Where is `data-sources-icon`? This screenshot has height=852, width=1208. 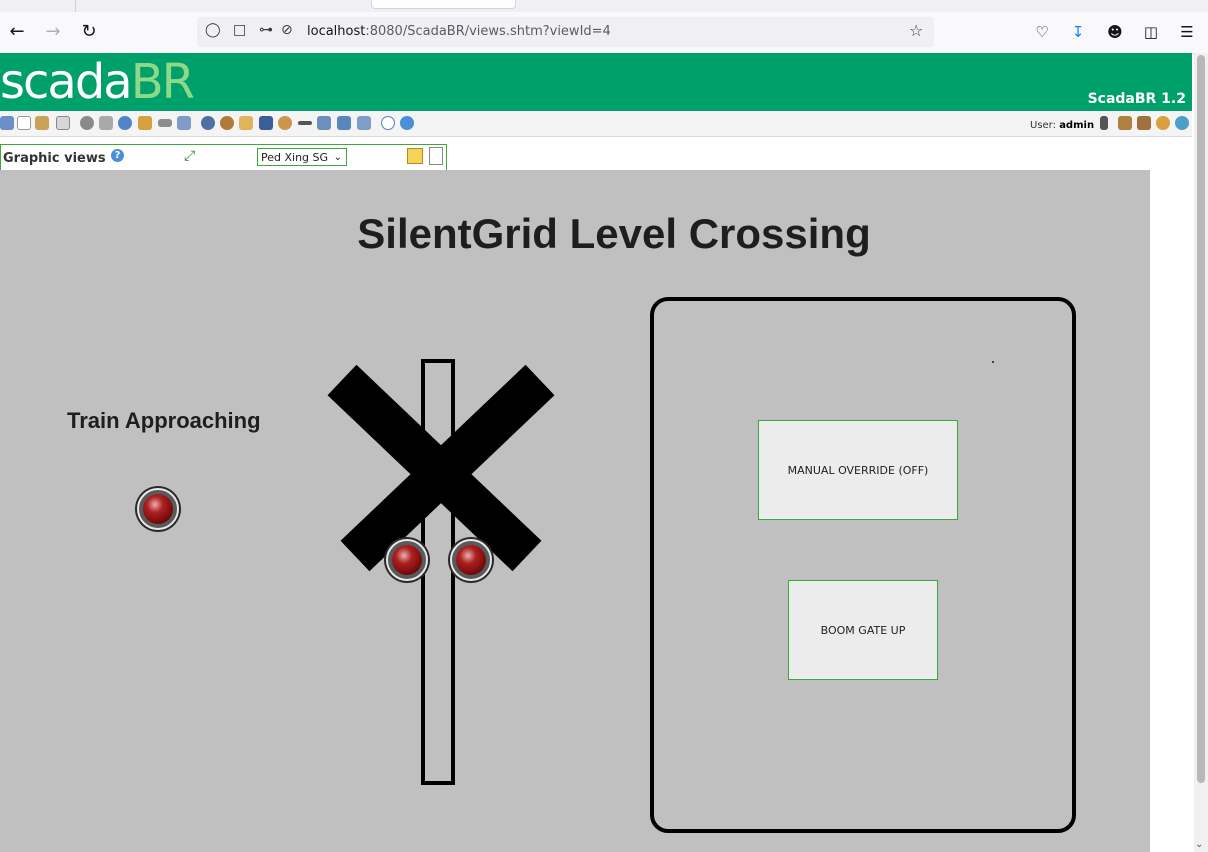 data-sources-icon is located at coordinates (106, 123).